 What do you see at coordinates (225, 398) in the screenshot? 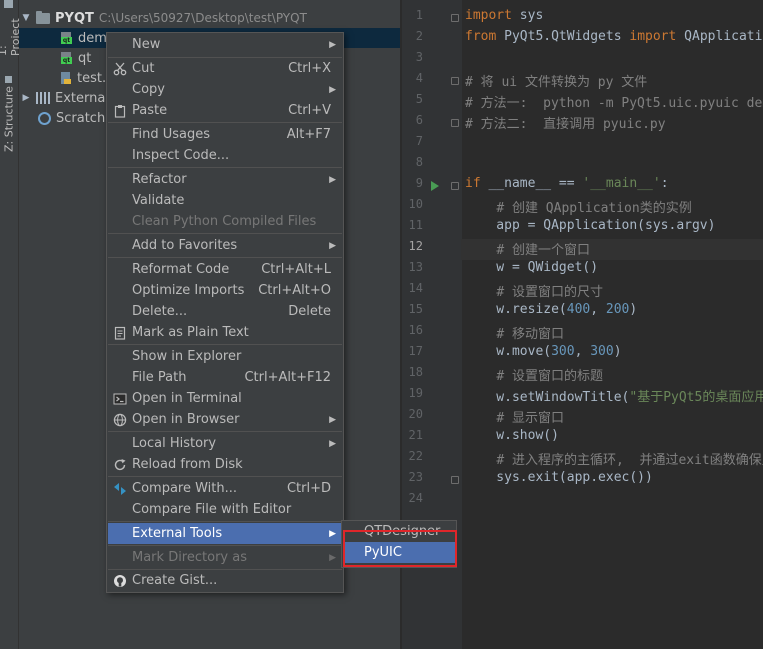
I see `menu-item-open-in-terminal: Open in Terminal` at bounding box center [225, 398].